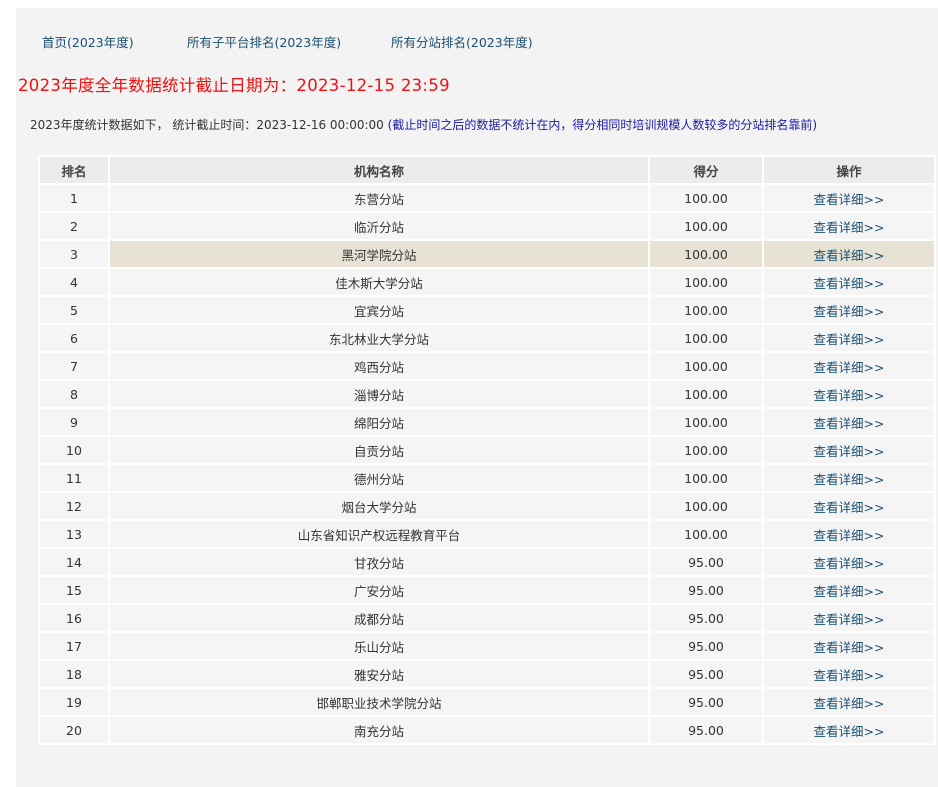  I want to click on table-row: 15 广安分站 95.00 查看详细>>, so click(487, 590).